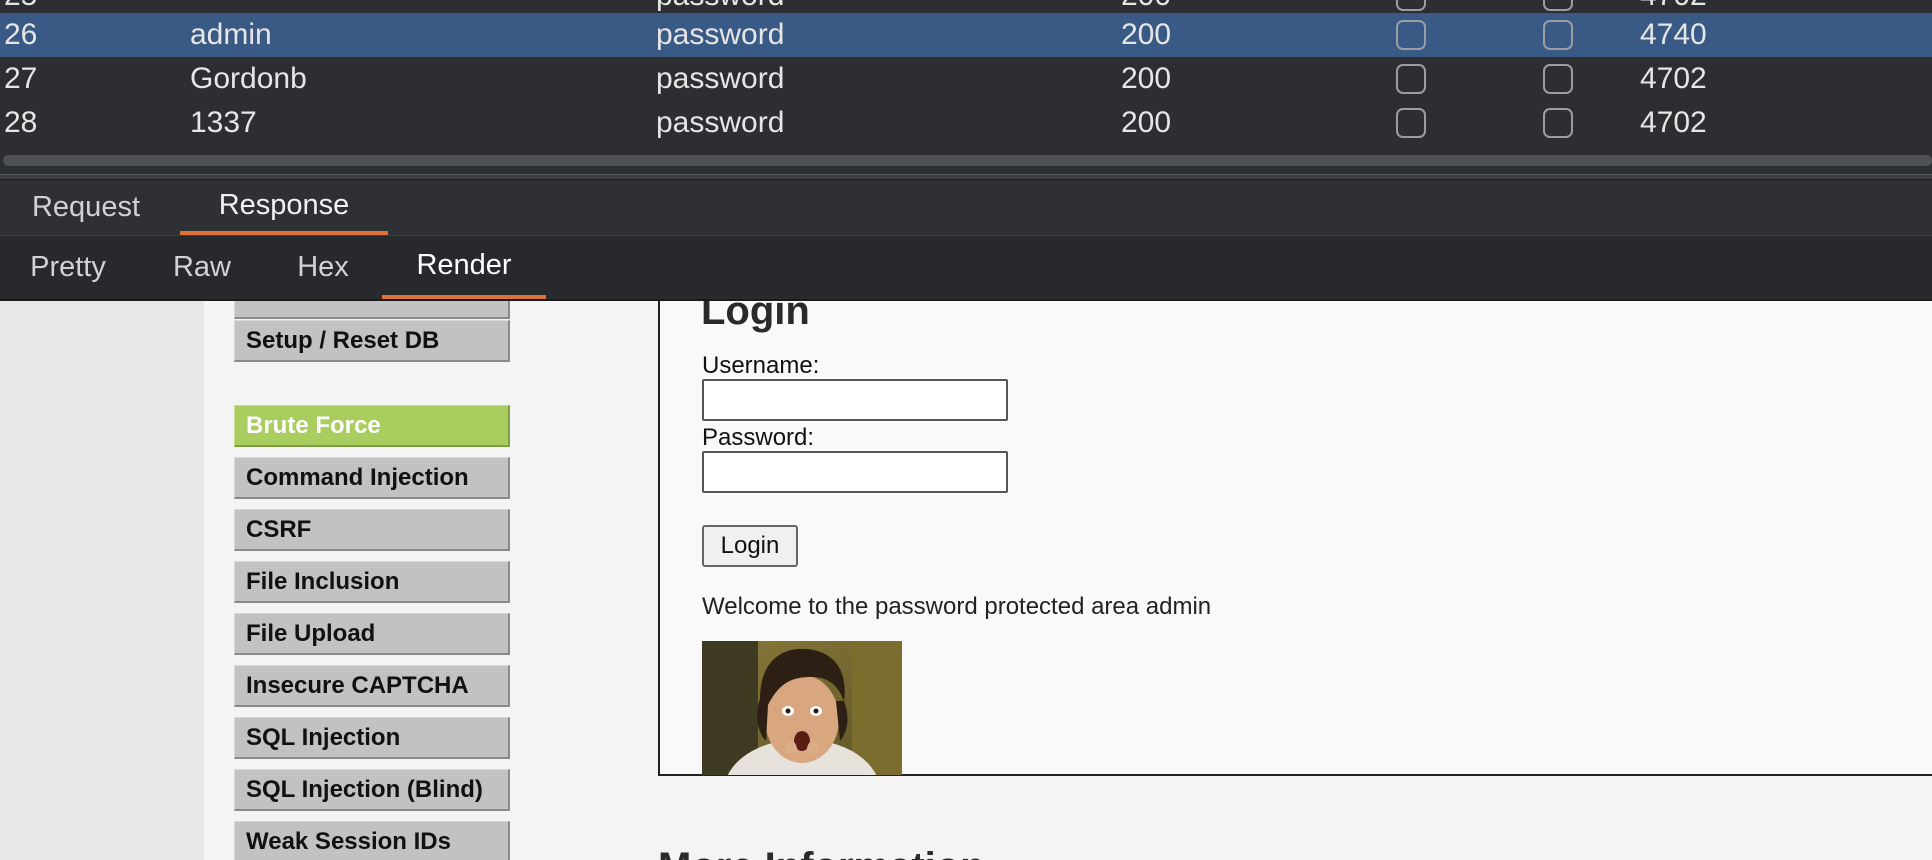 The height and width of the screenshot is (860, 1932). I want to click on cell-request-number: 28, so click(21, 122).